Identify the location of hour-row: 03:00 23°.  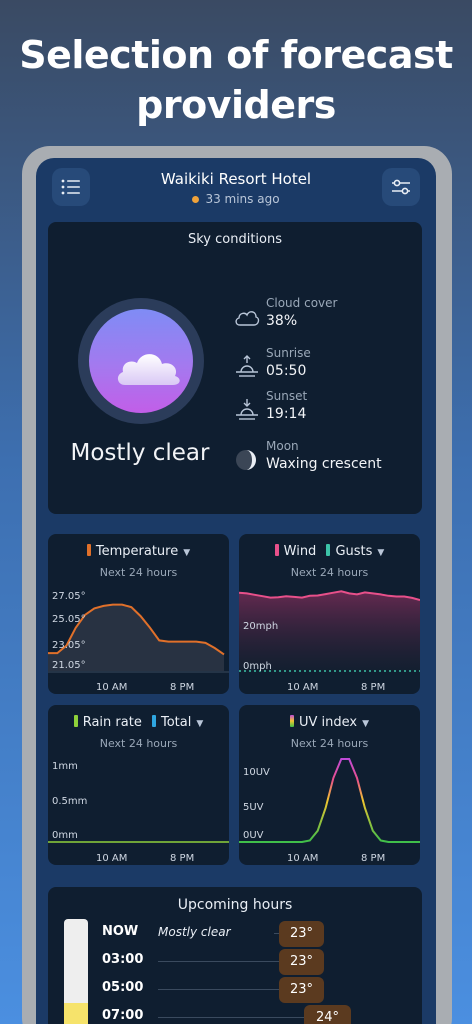
(233, 961).